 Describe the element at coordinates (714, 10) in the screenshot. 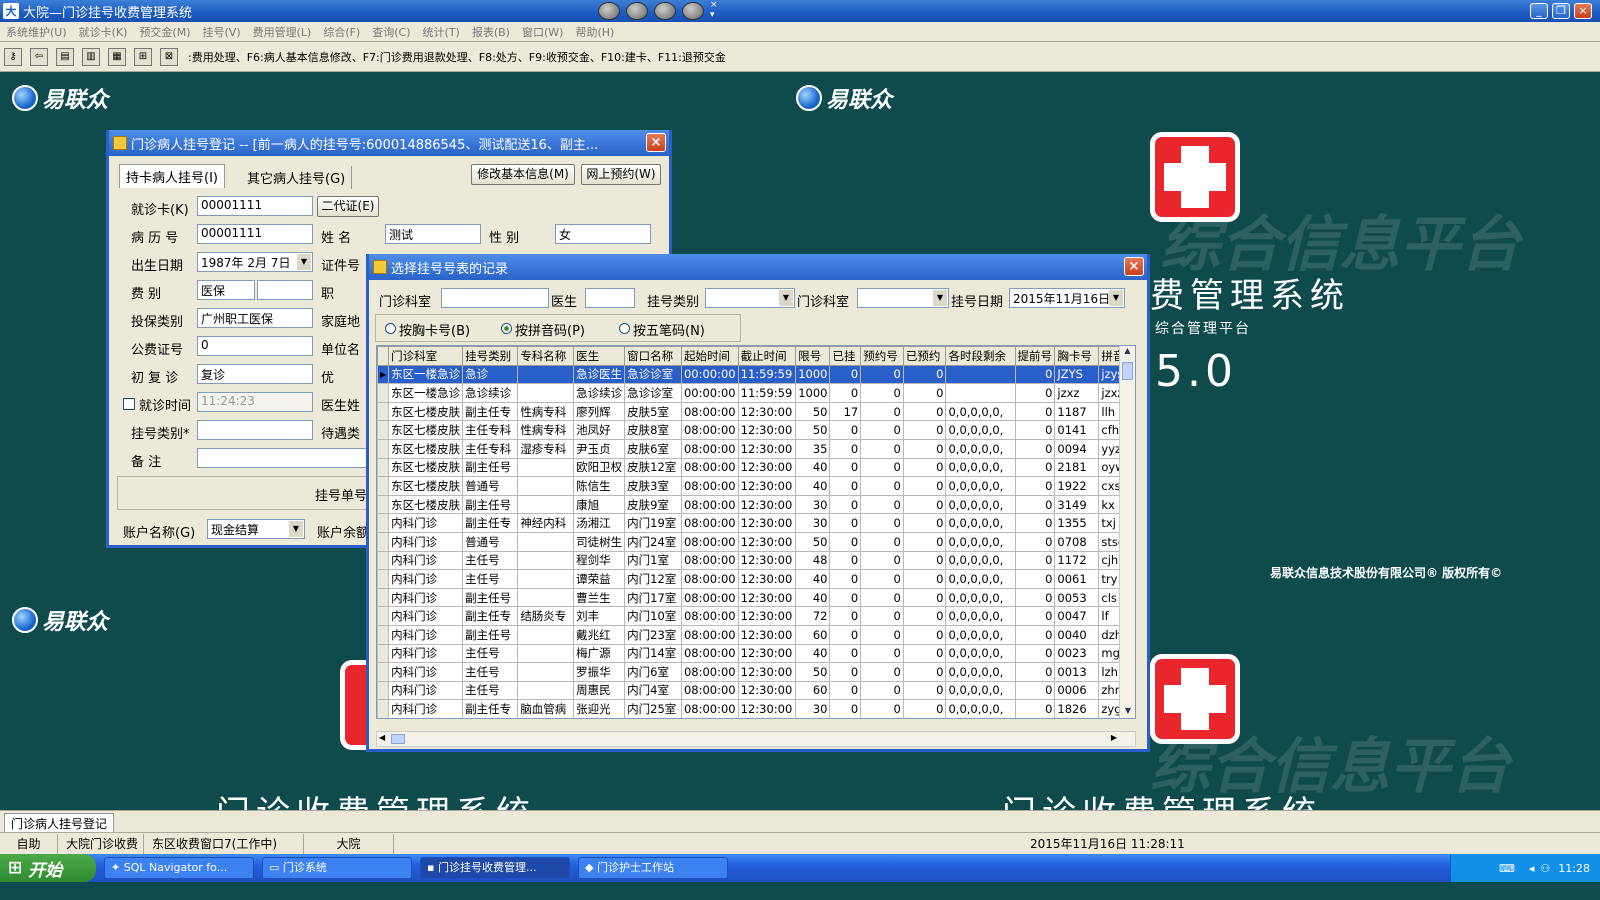

I see `collapse-icon: × ▾` at that location.